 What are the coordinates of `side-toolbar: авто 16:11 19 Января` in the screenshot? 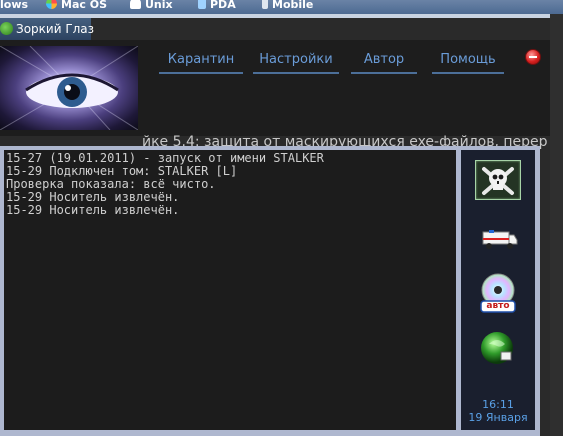 It's located at (498, 290).